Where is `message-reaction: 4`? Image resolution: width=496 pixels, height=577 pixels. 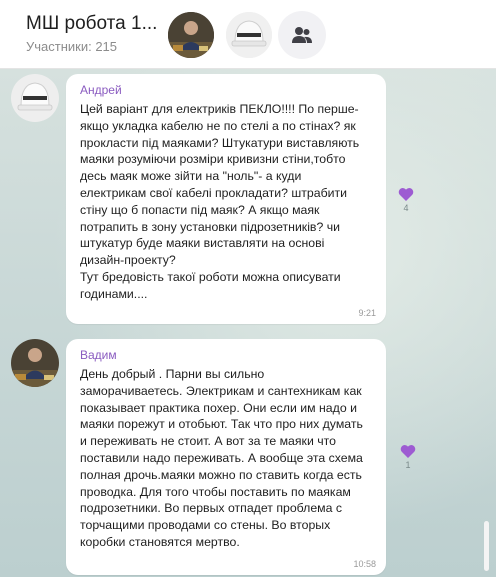 message-reaction: 4 is located at coordinates (406, 200).